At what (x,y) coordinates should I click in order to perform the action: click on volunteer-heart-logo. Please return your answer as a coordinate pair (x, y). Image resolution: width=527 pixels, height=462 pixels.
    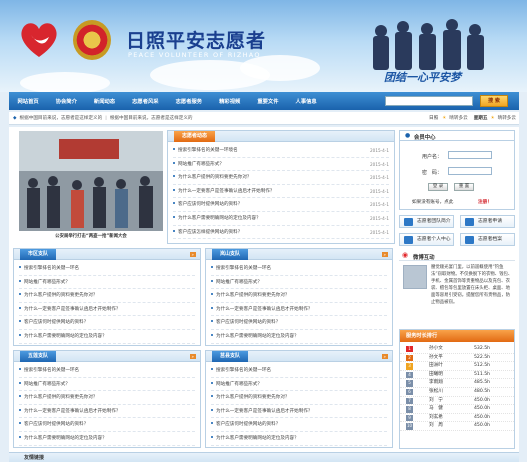
    Looking at the image, I should click on (39, 40).